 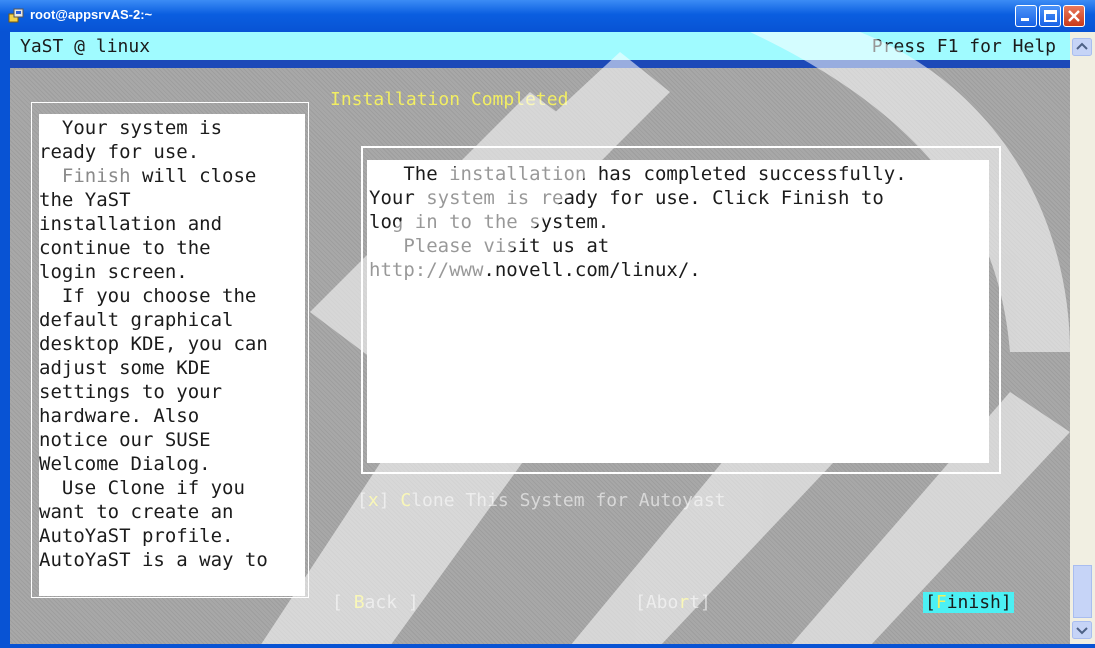 I want to click on header-divider, so click(x=540, y=64).